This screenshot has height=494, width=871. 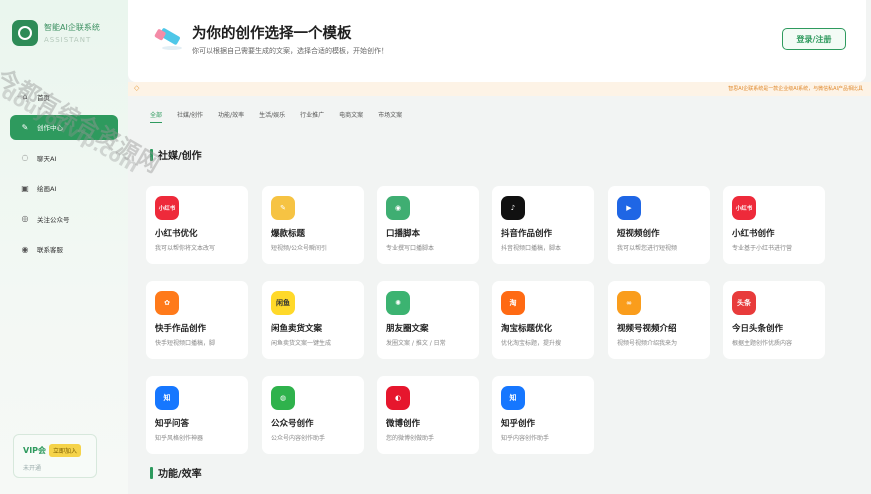 What do you see at coordinates (407, 329) in the screenshot?
I see `card-title: 朋友圈文案` at bounding box center [407, 329].